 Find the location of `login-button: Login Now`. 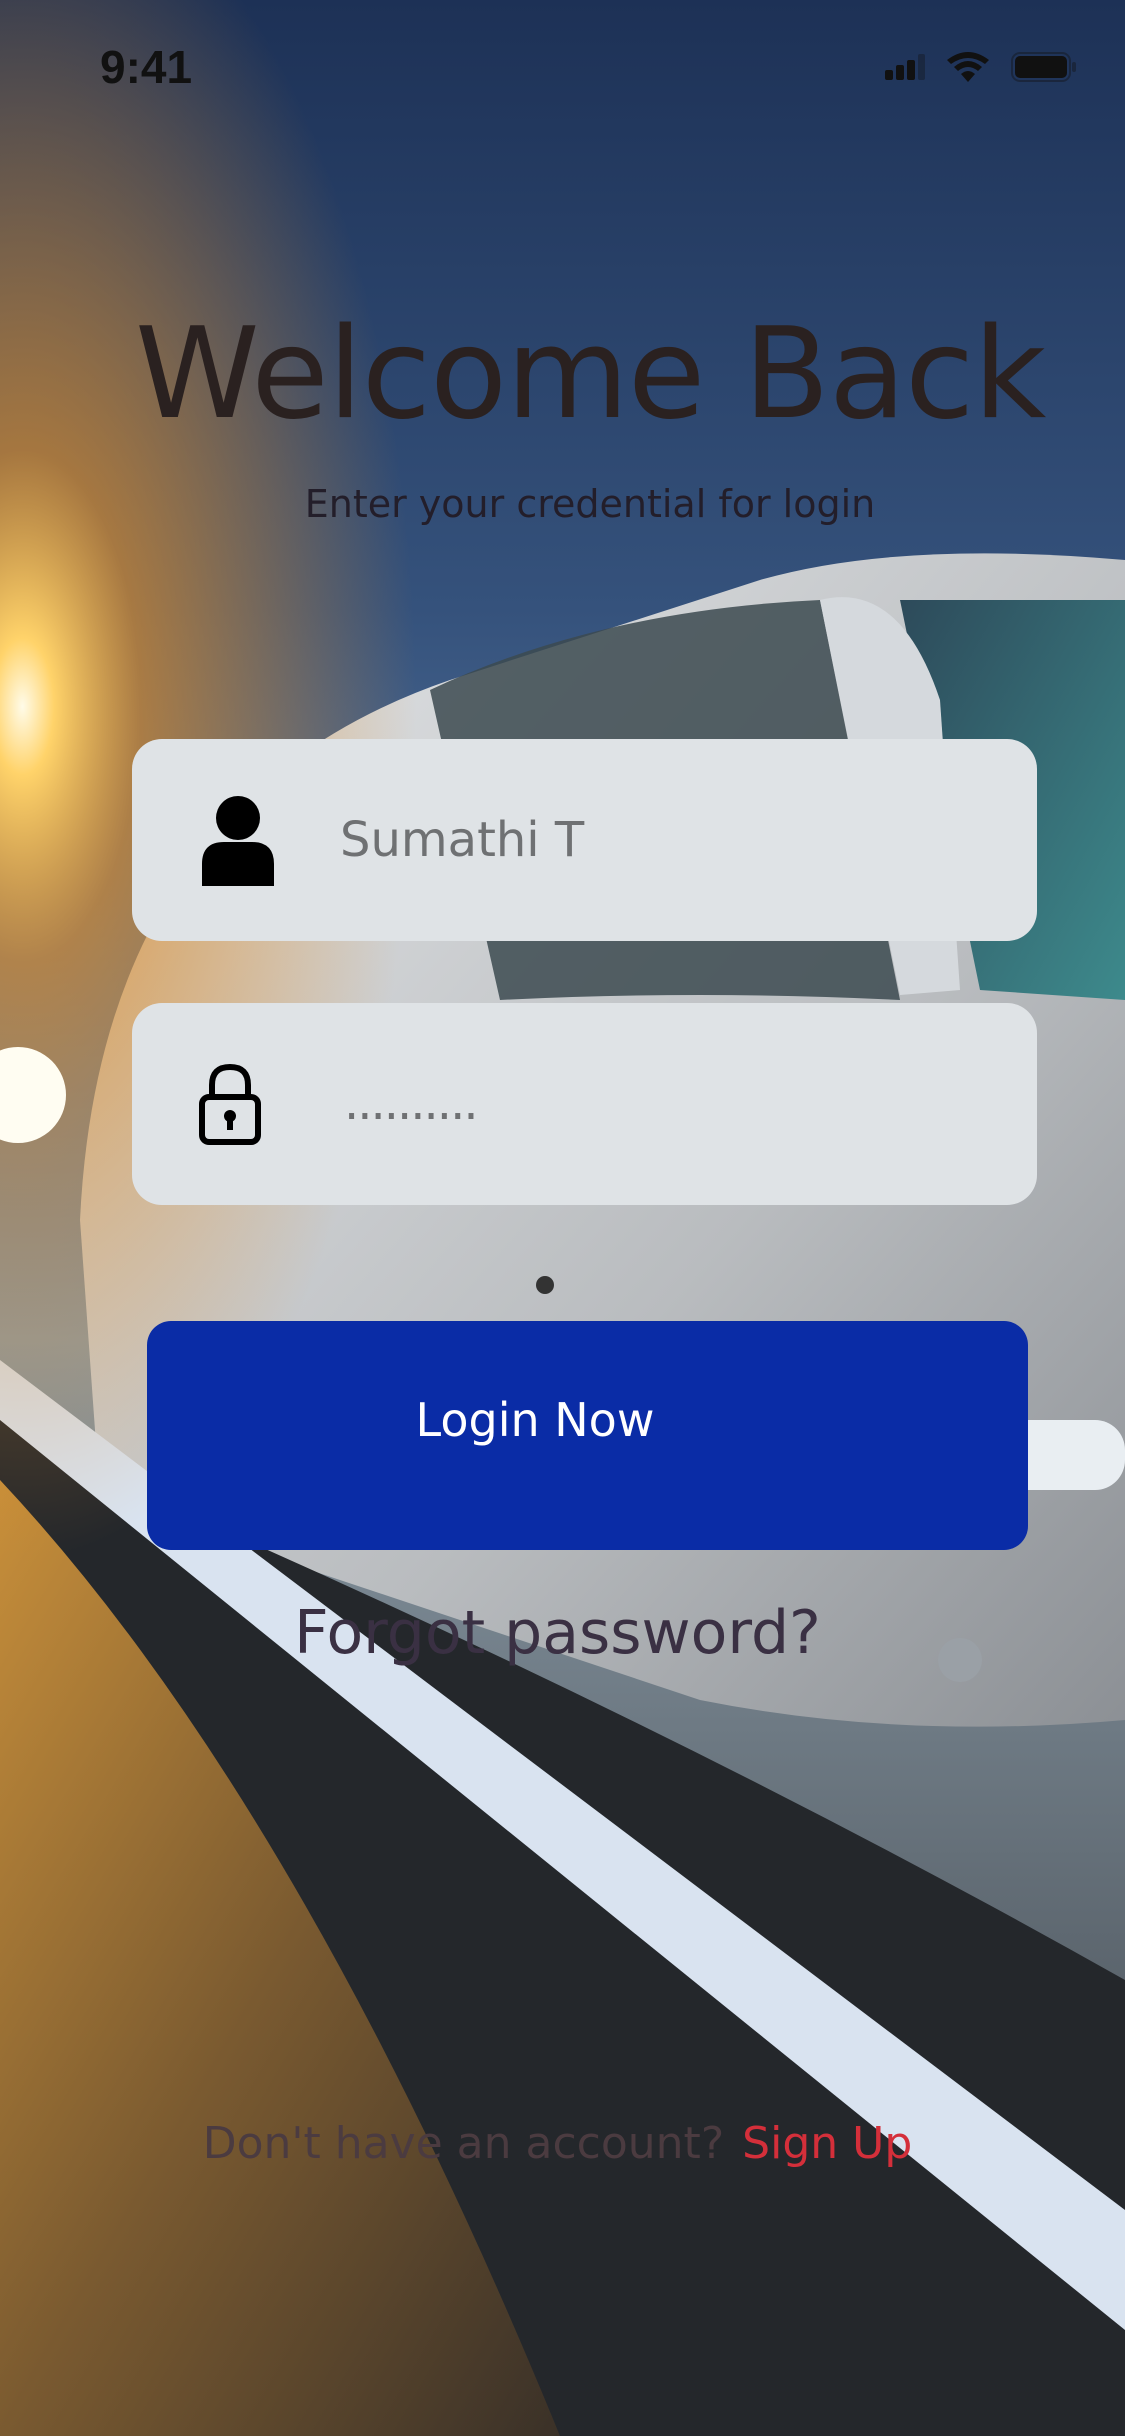

login-button: Login Now is located at coordinates (587, 1435).